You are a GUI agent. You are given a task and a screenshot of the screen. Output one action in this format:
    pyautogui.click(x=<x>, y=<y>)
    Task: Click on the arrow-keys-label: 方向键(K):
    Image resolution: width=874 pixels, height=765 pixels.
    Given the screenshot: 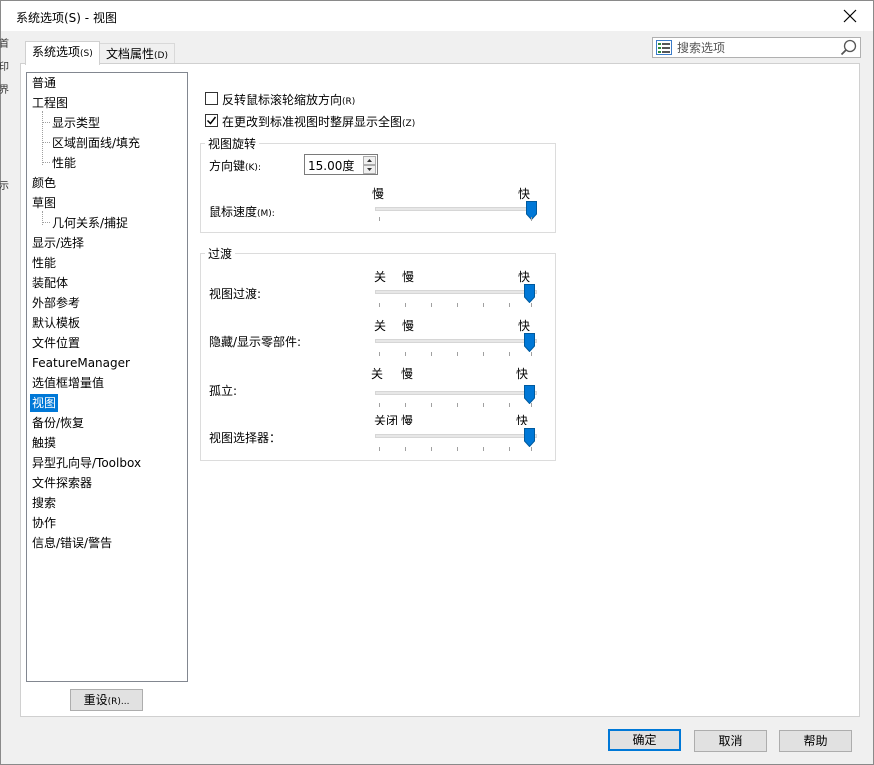 What is the action you would take?
    pyautogui.click(x=235, y=165)
    